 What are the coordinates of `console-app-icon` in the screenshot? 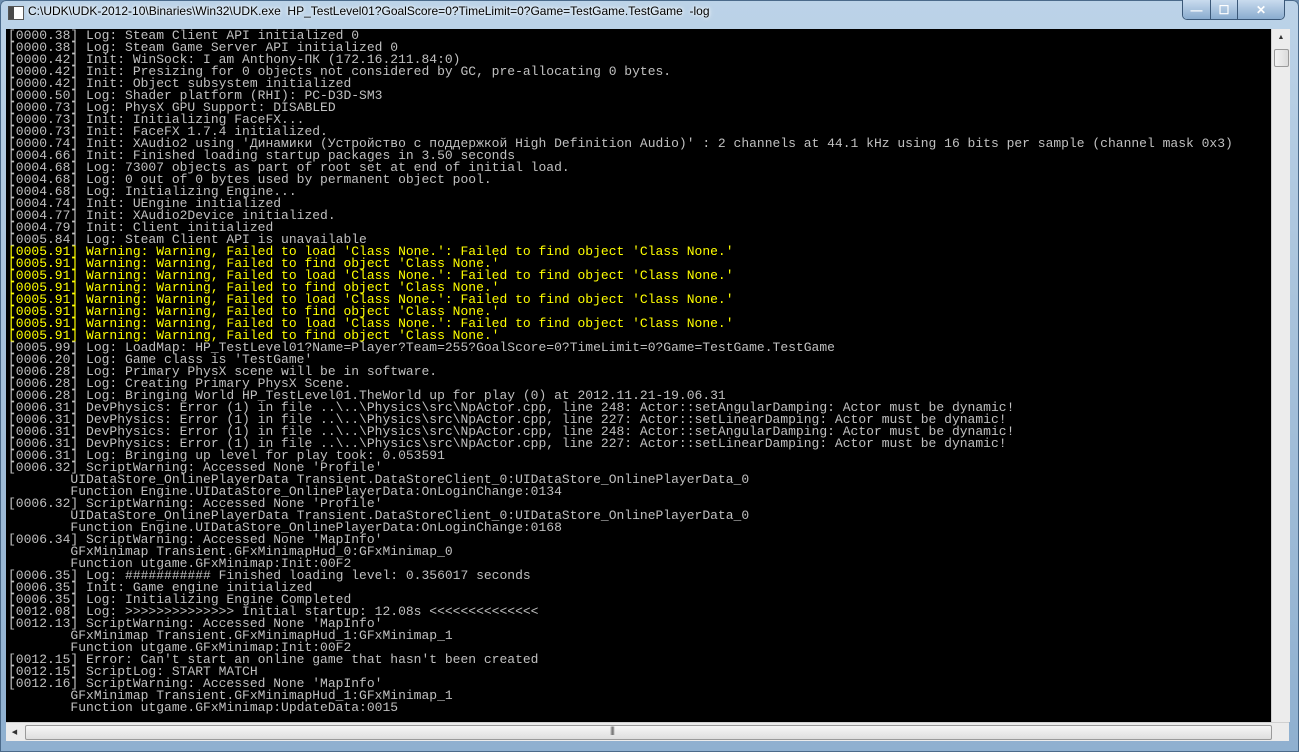 It's located at (16, 13).